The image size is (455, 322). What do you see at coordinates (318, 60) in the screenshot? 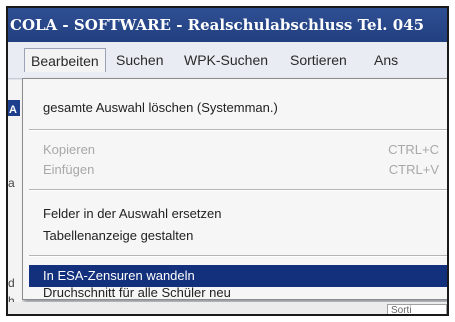
I see `menu-sortieren: Sortieren` at bounding box center [318, 60].